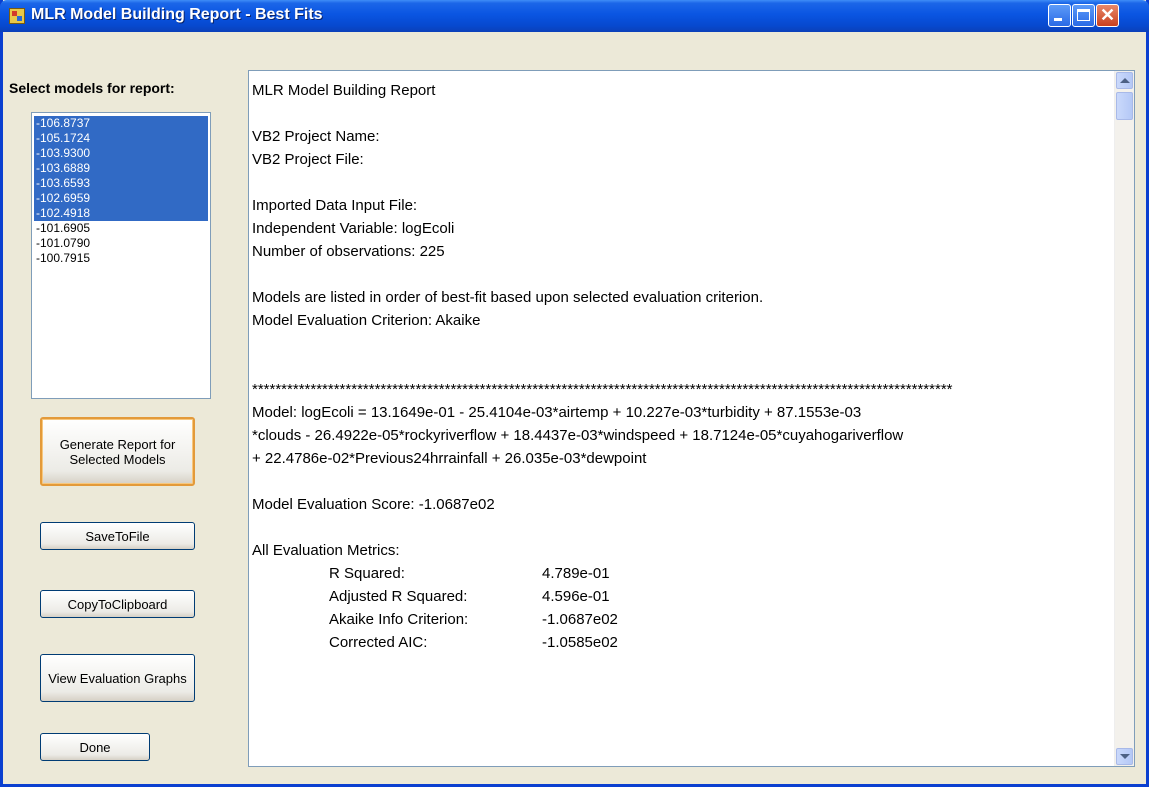 This screenshot has height=787, width=1149. What do you see at coordinates (399, 619) in the screenshot?
I see `metric-name: Akaike Info Criterion:` at bounding box center [399, 619].